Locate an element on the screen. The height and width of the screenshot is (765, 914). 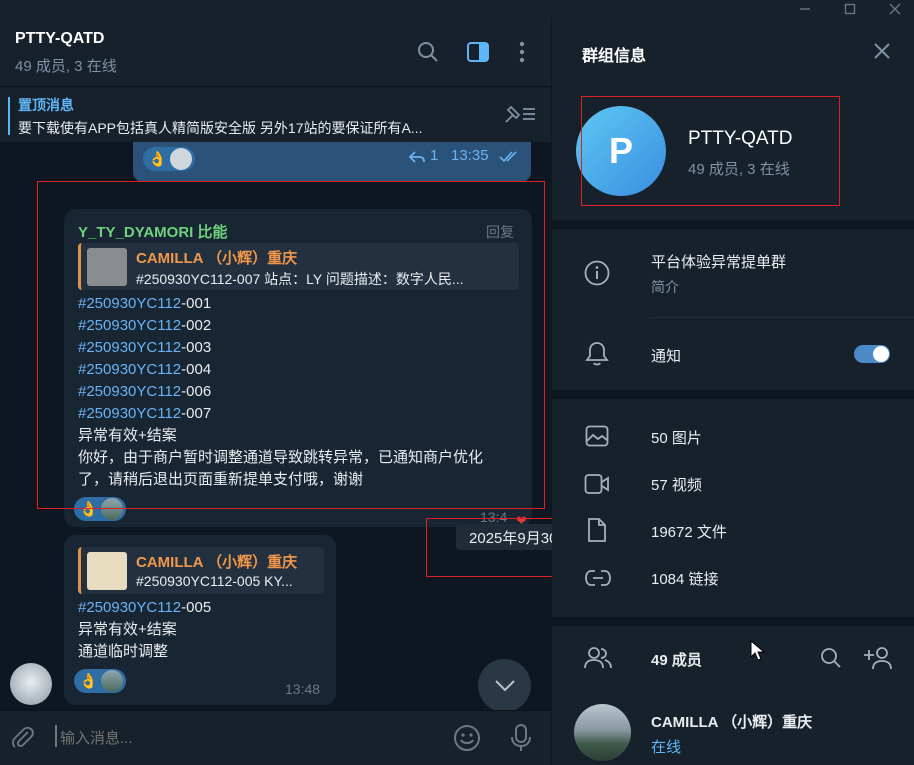
photos-count: 50 图片 is located at coordinates (676, 438).